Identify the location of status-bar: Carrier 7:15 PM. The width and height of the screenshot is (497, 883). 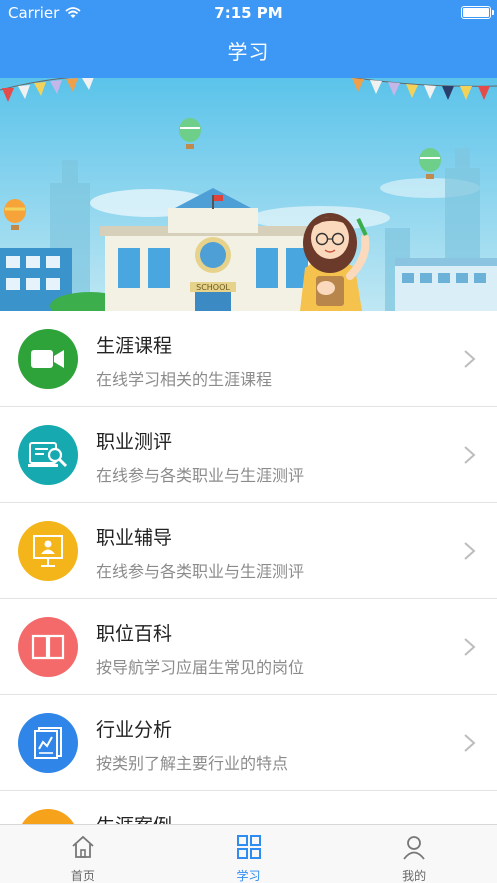
(248, 13).